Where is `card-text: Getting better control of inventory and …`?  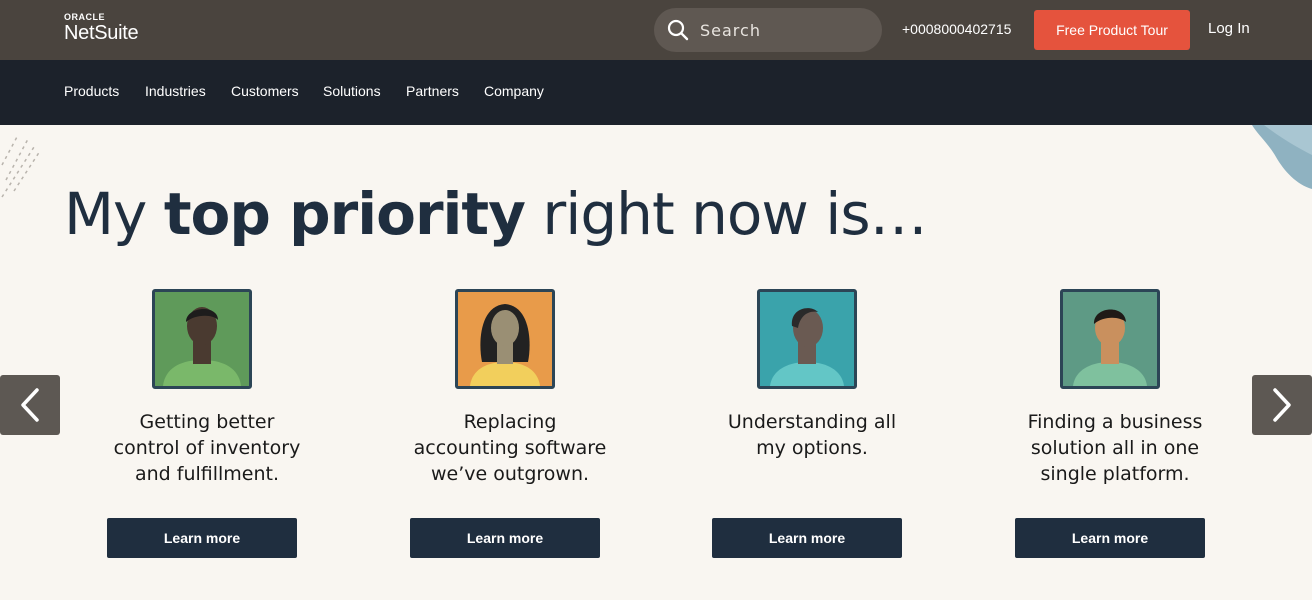
card-text: Getting better control of inventory and … is located at coordinates (207, 448).